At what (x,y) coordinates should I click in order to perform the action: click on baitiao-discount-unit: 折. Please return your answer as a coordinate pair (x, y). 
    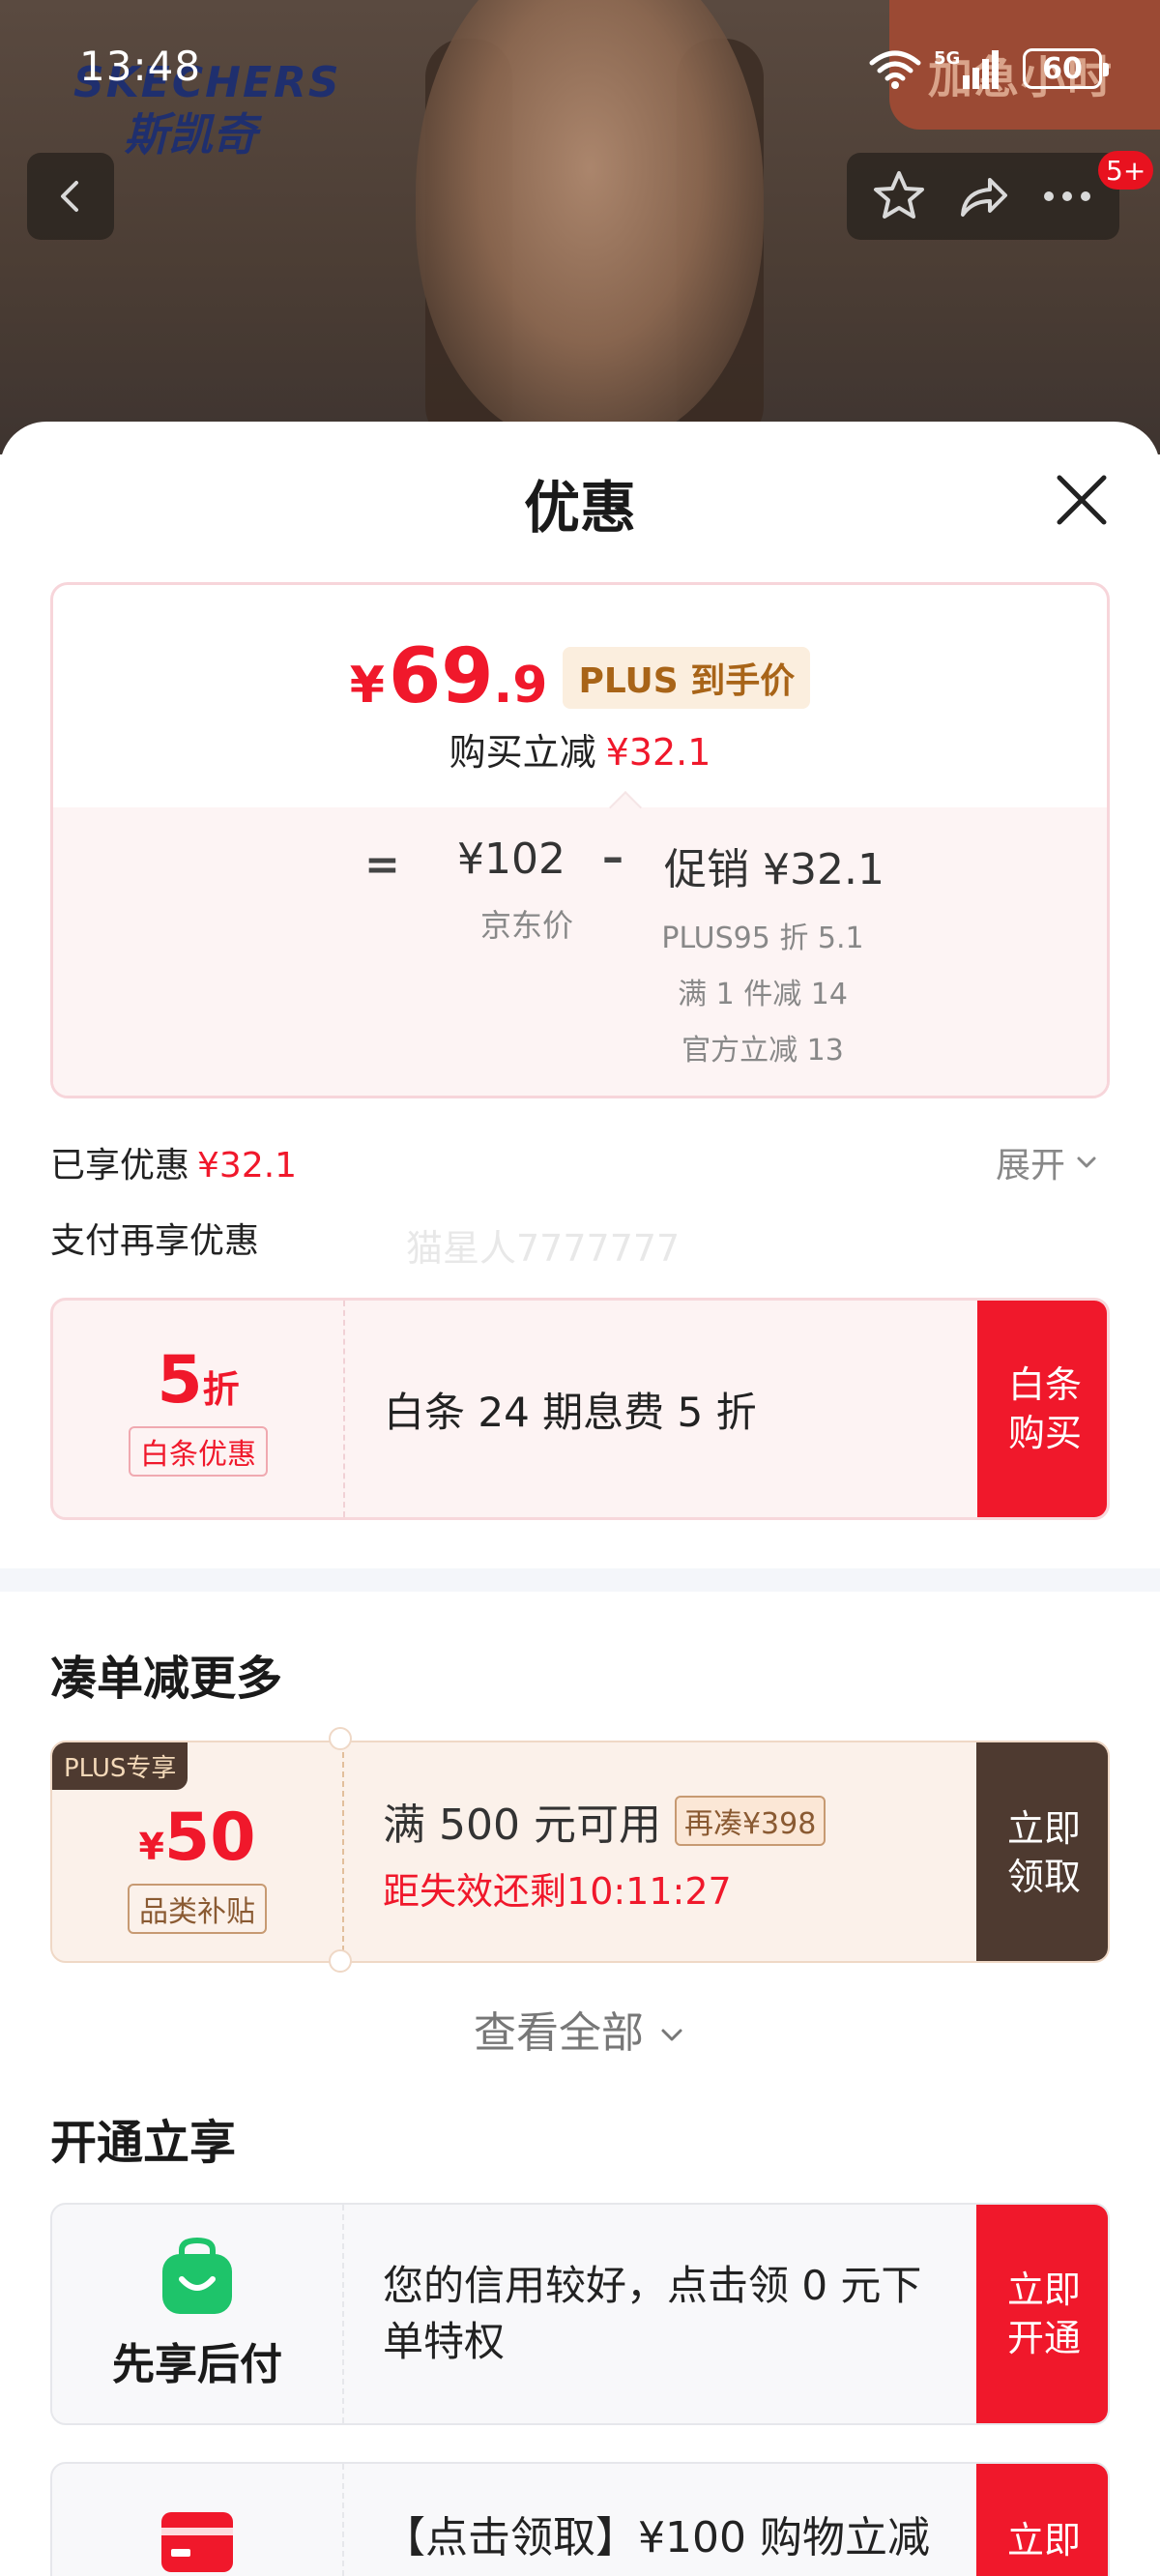
    Looking at the image, I should click on (221, 1389).